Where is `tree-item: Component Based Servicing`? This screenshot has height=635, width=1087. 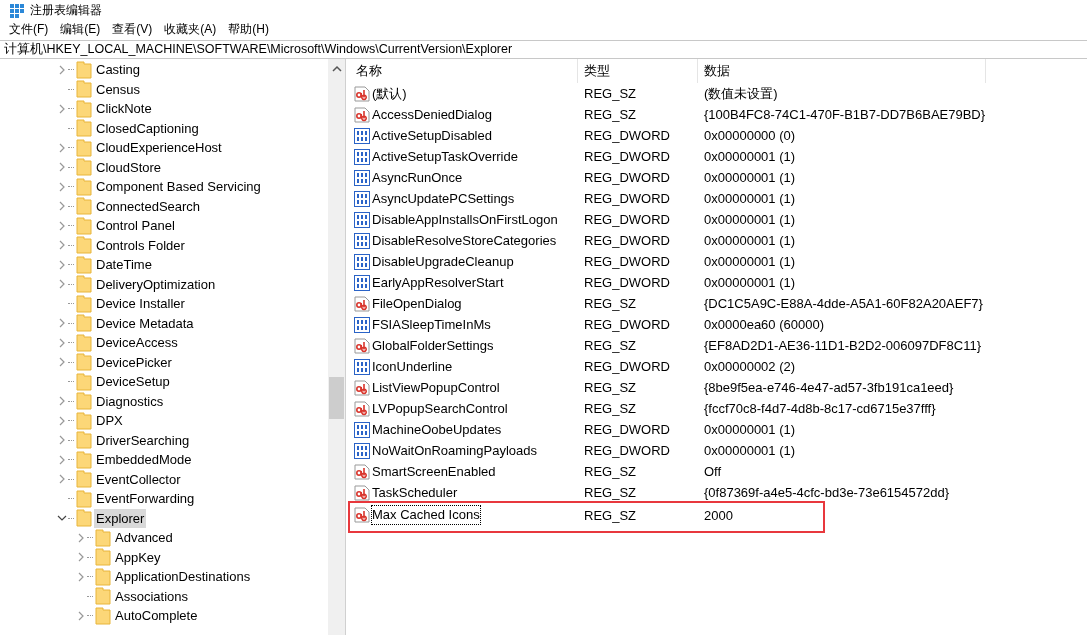
tree-item: Component Based Servicing is located at coordinates (178, 187).